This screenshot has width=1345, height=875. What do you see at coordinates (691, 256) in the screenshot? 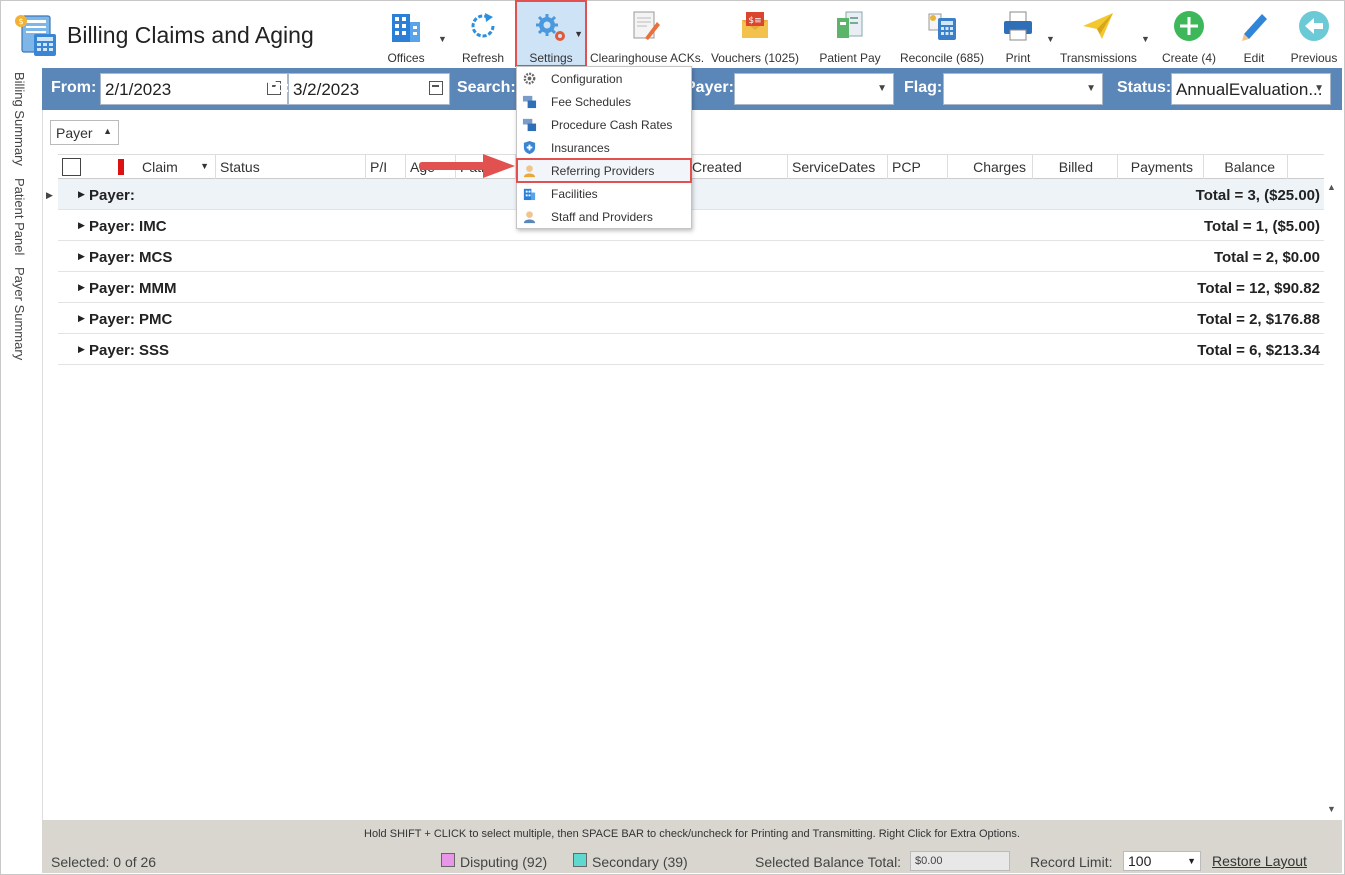
I see `group-row: ▶ Payer: MCS Total = 2, $0.00` at bounding box center [691, 256].